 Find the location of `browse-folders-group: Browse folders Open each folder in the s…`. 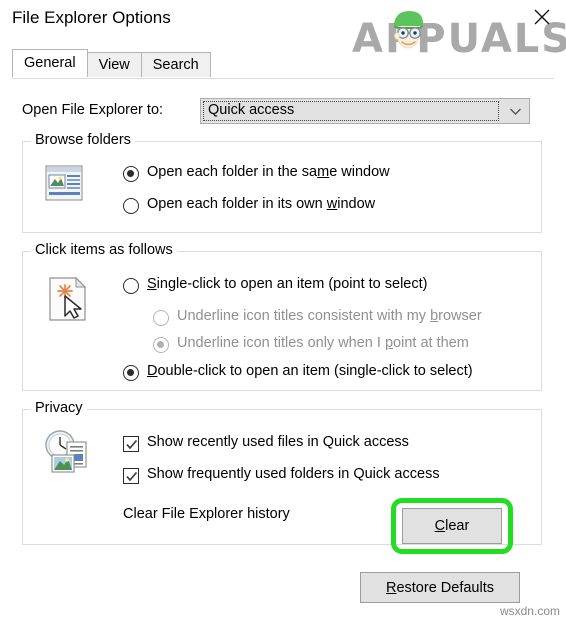

browse-folders-group: Browse folders Open each folder in the s… is located at coordinates (282, 182).